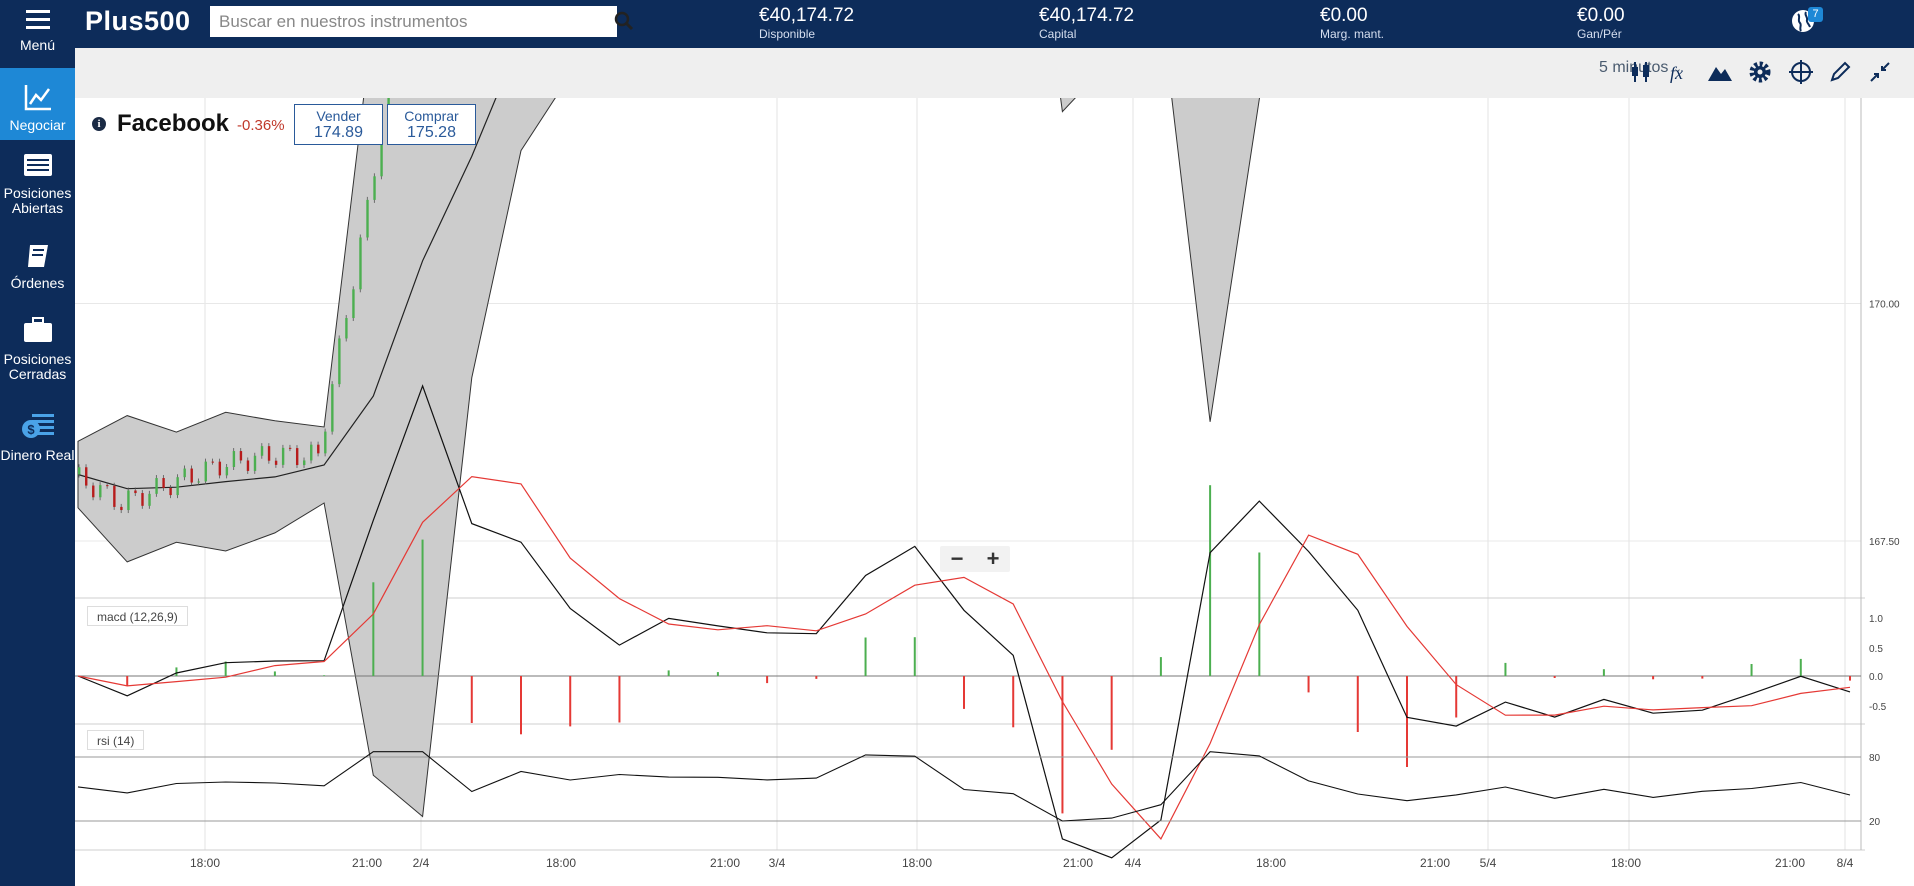 The image size is (1914, 886). What do you see at coordinates (1720, 72) in the screenshot?
I see `mountain-chart-icon` at bounding box center [1720, 72].